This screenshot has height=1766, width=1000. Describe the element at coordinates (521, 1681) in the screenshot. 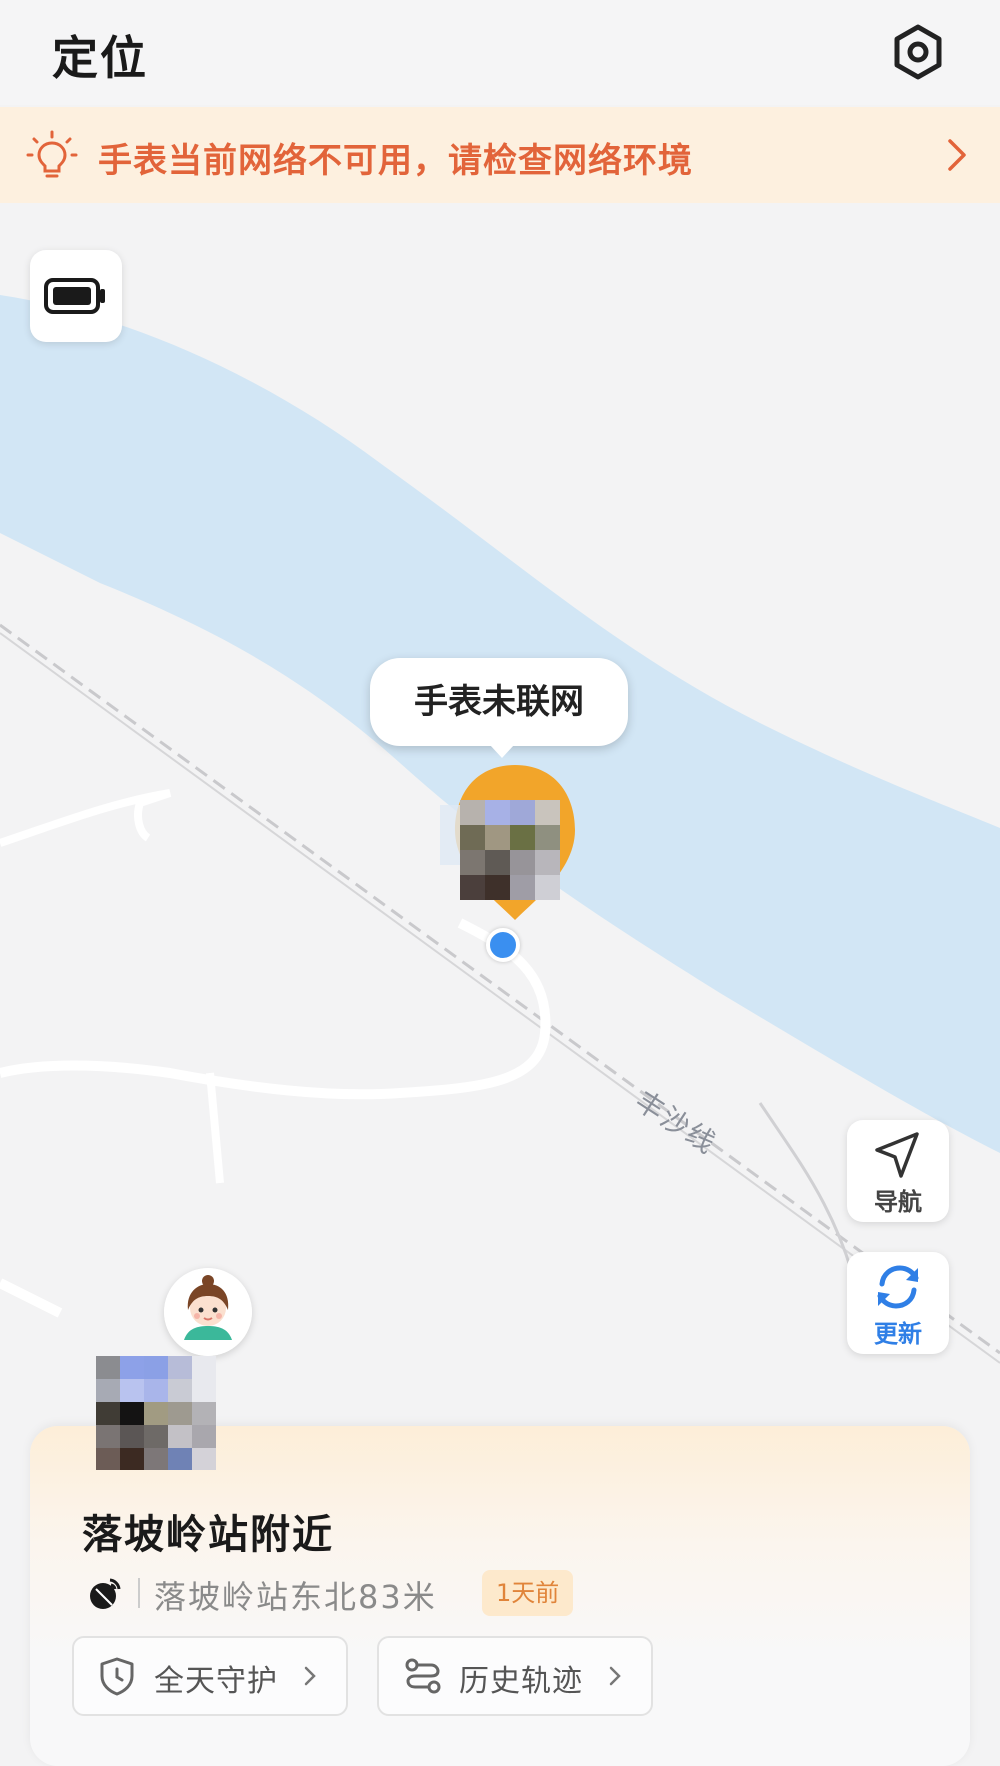

I see `history-label: 历史轨迹` at that location.